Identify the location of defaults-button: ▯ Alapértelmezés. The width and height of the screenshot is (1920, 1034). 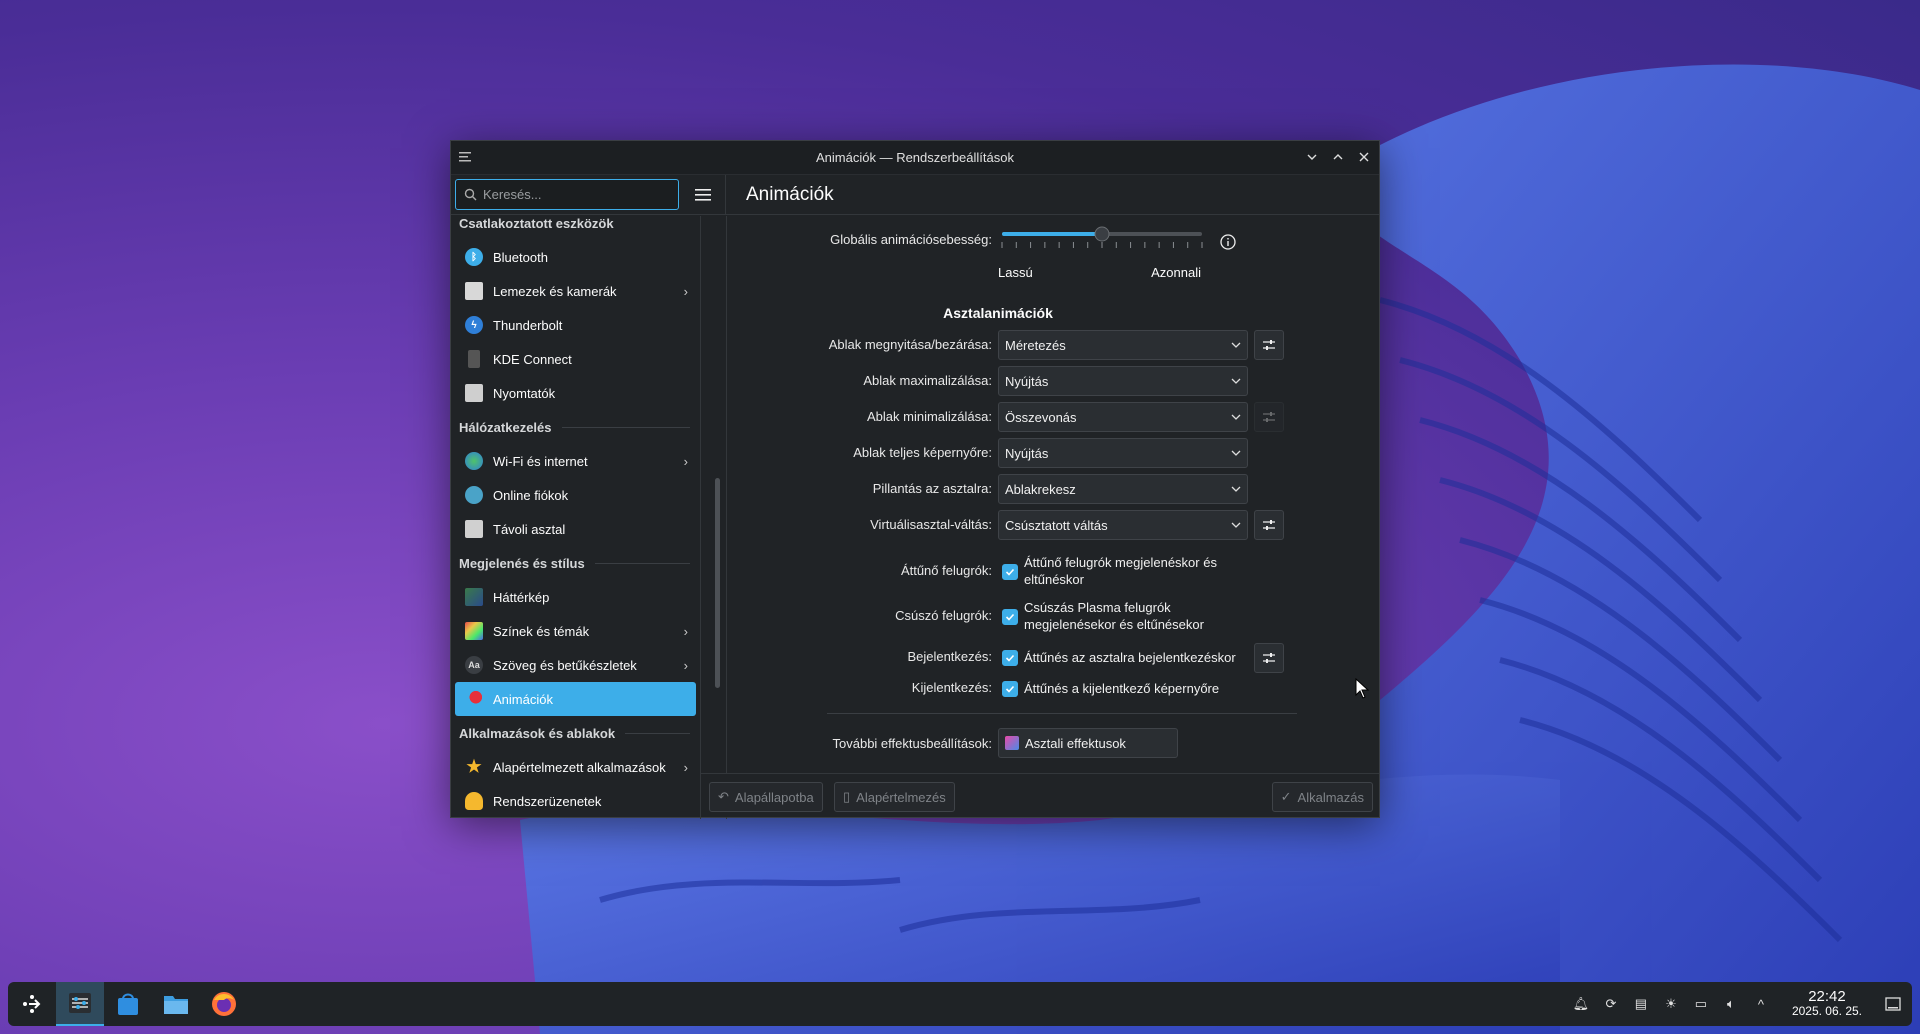
(894, 797).